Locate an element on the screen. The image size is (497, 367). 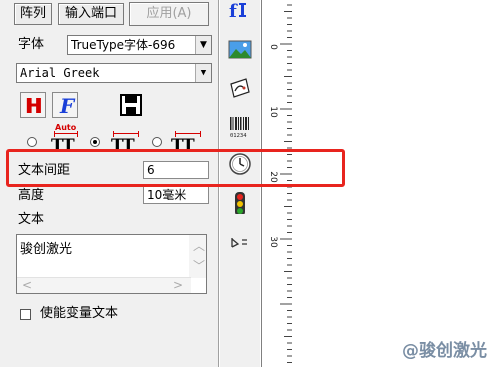
text-content: 骏创激光 is located at coordinates (46, 249).